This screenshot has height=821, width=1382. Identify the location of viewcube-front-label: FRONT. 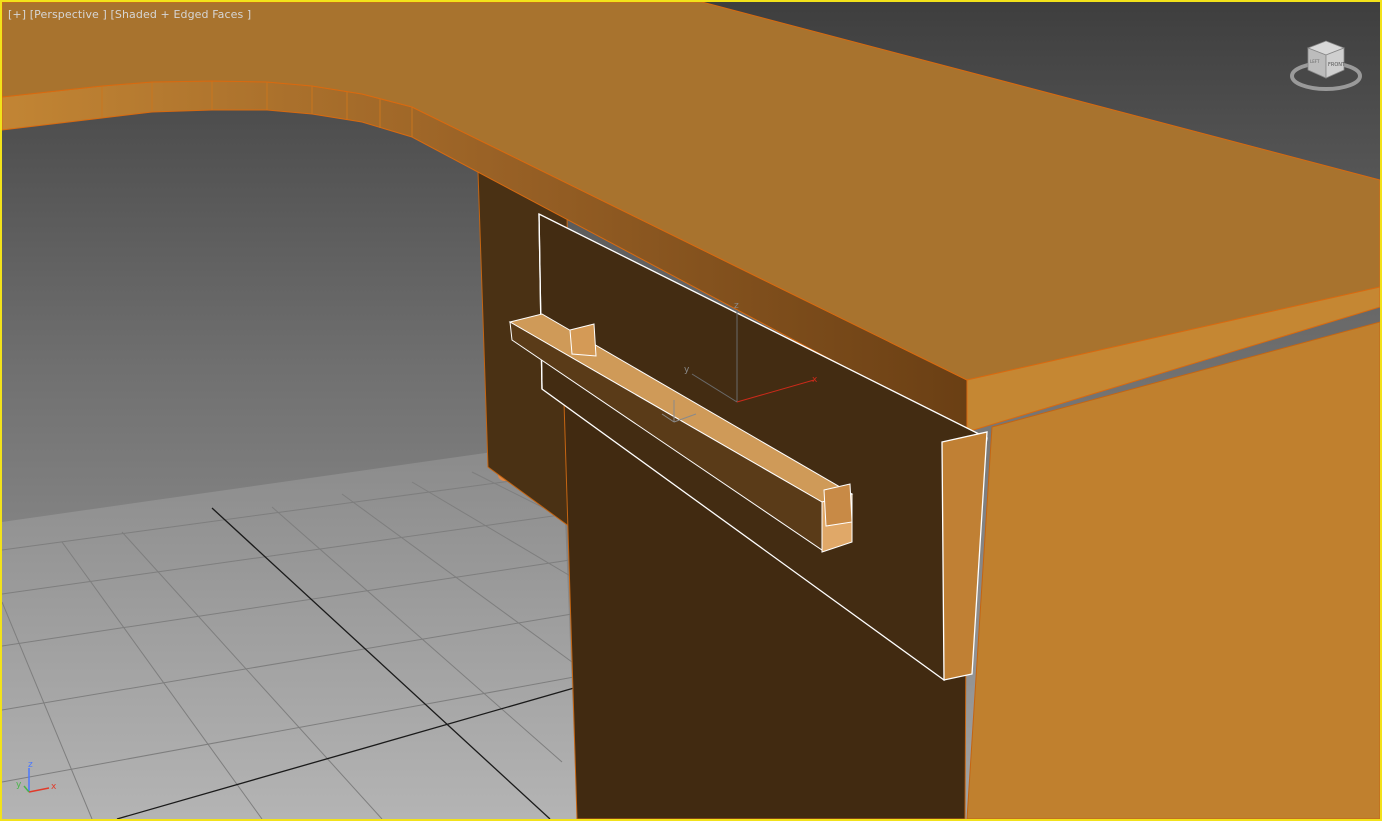
(1337, 65).